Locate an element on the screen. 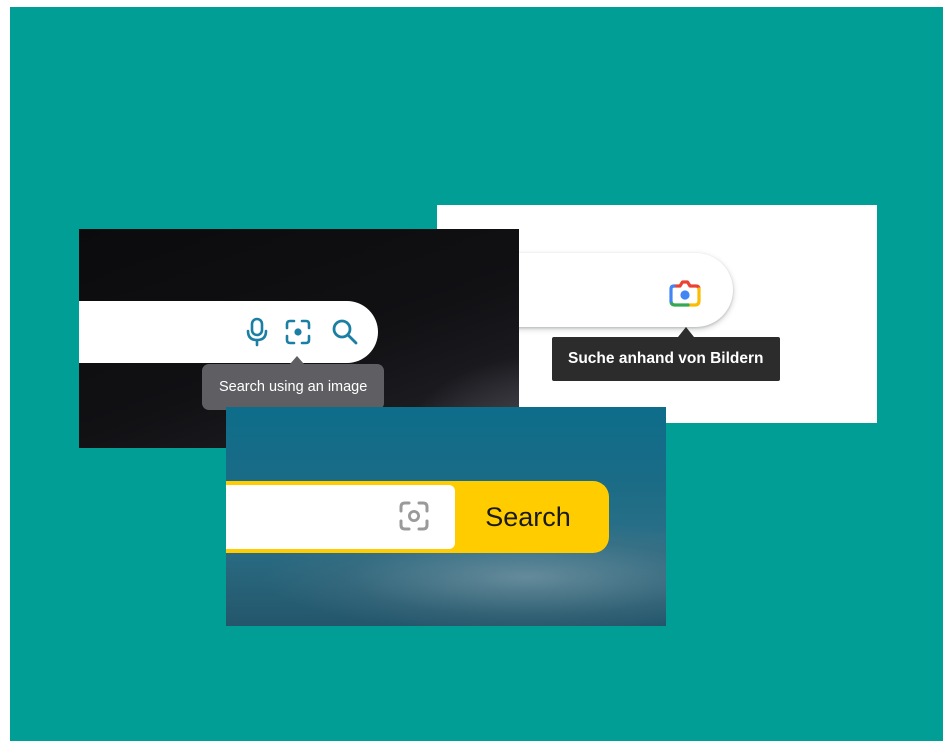 This screenshot has width=943, height=741. google-lens-camera-icon is located at coordinates (685, 293).